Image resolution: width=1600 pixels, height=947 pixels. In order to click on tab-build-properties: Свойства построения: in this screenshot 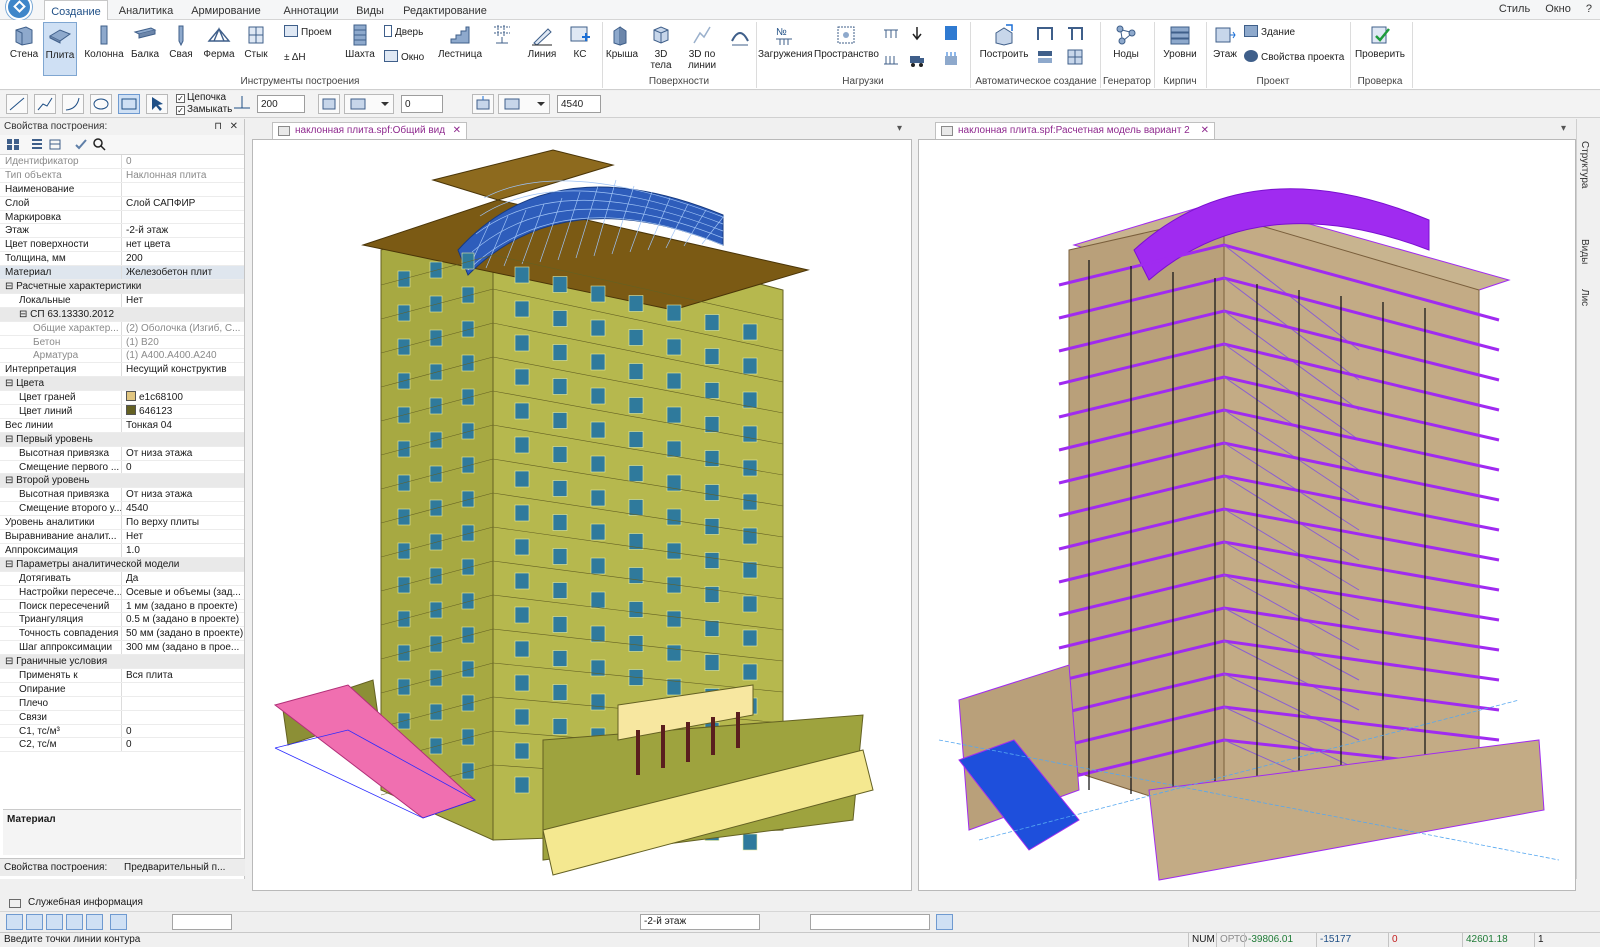, I will do `click(55, 867)`.